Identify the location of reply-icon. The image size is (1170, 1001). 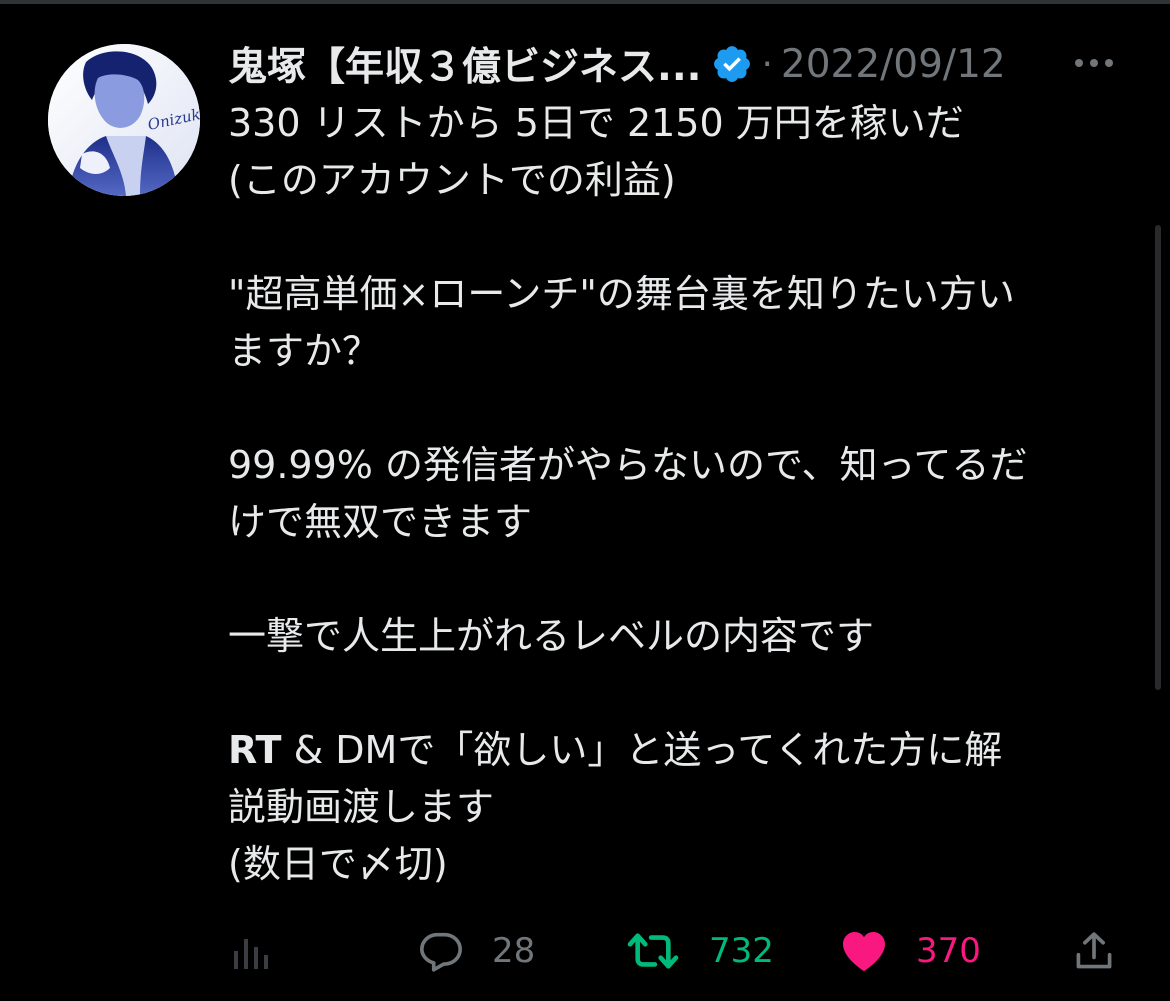
(441, 952).